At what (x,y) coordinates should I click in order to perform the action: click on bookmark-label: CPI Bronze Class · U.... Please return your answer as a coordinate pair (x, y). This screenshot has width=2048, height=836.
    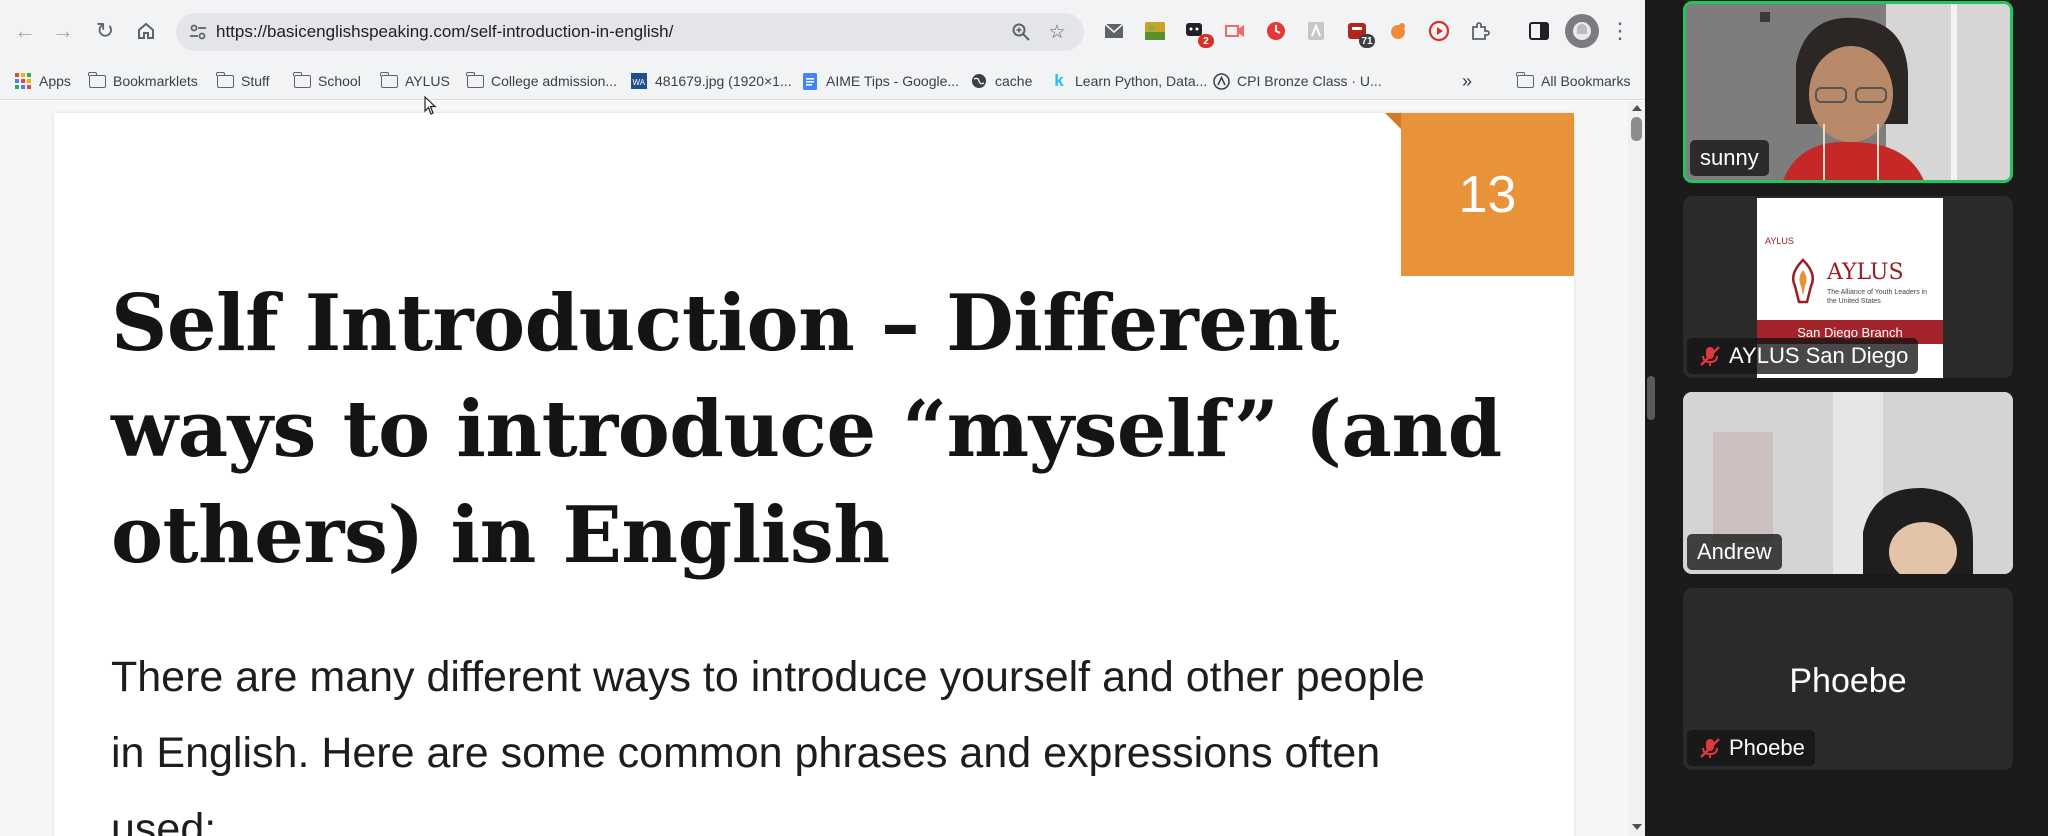
    Looking at the image, I should click on (1309, 81).